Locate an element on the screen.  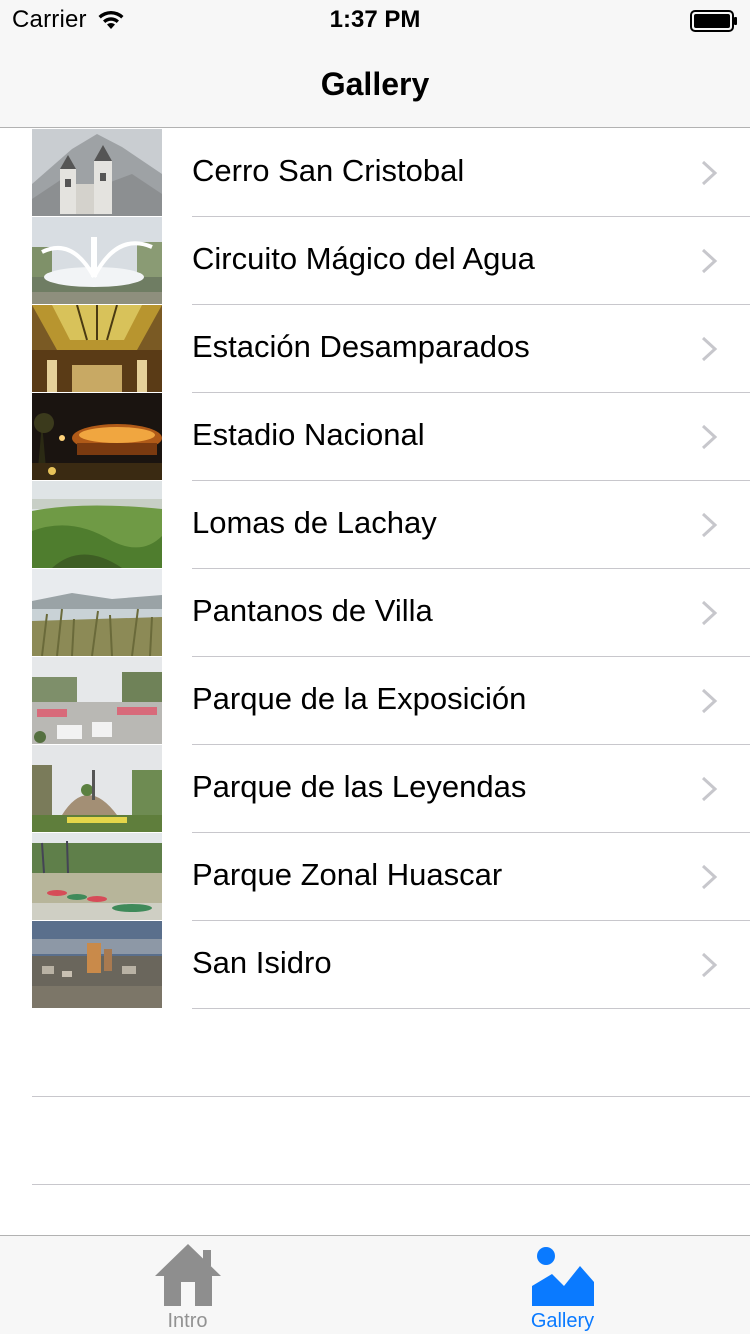
clock: 1:37 PM is located at coordinates (375, 19).